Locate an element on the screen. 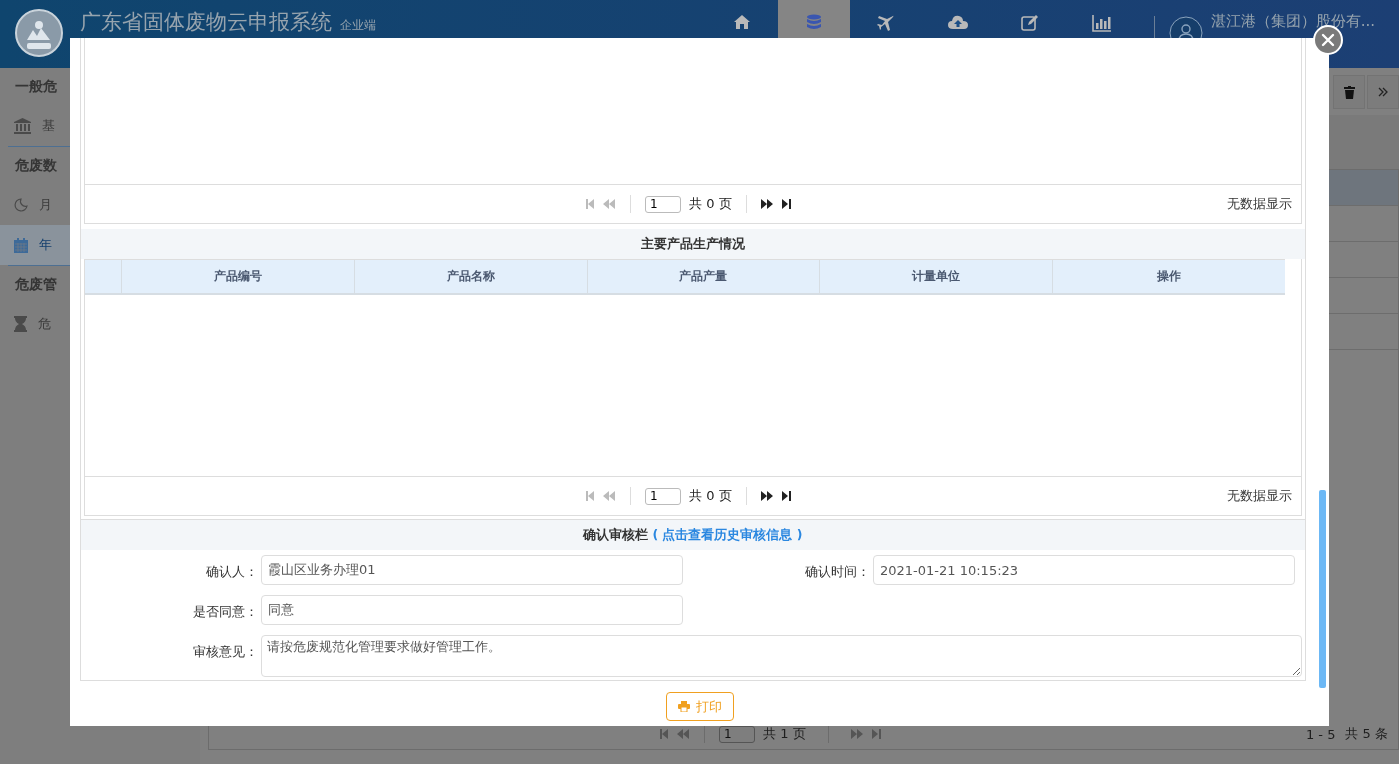 Image resolution: width=1399 pixels, height=764 pixels. text-field: 2021-01-21 10:15:23 is located at coordinates (1084, 570).